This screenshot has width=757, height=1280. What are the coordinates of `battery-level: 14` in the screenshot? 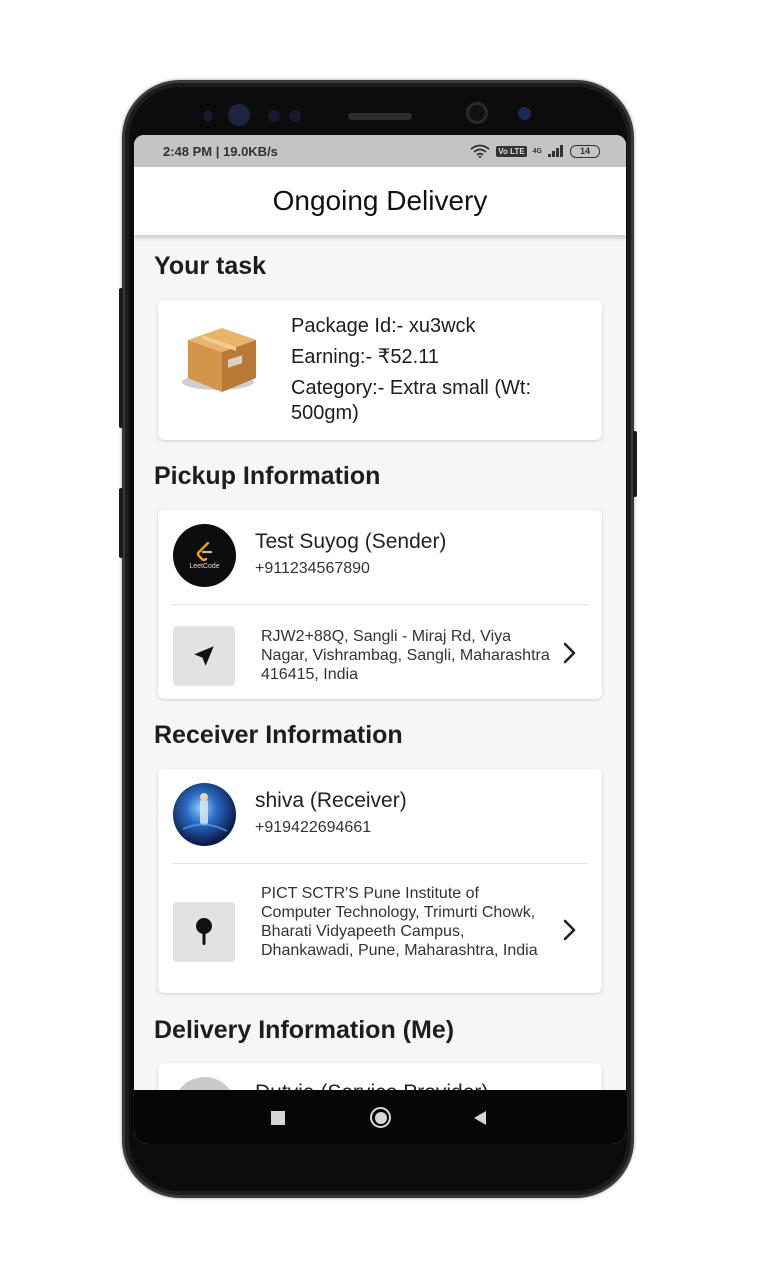 It's located at (584, 150).